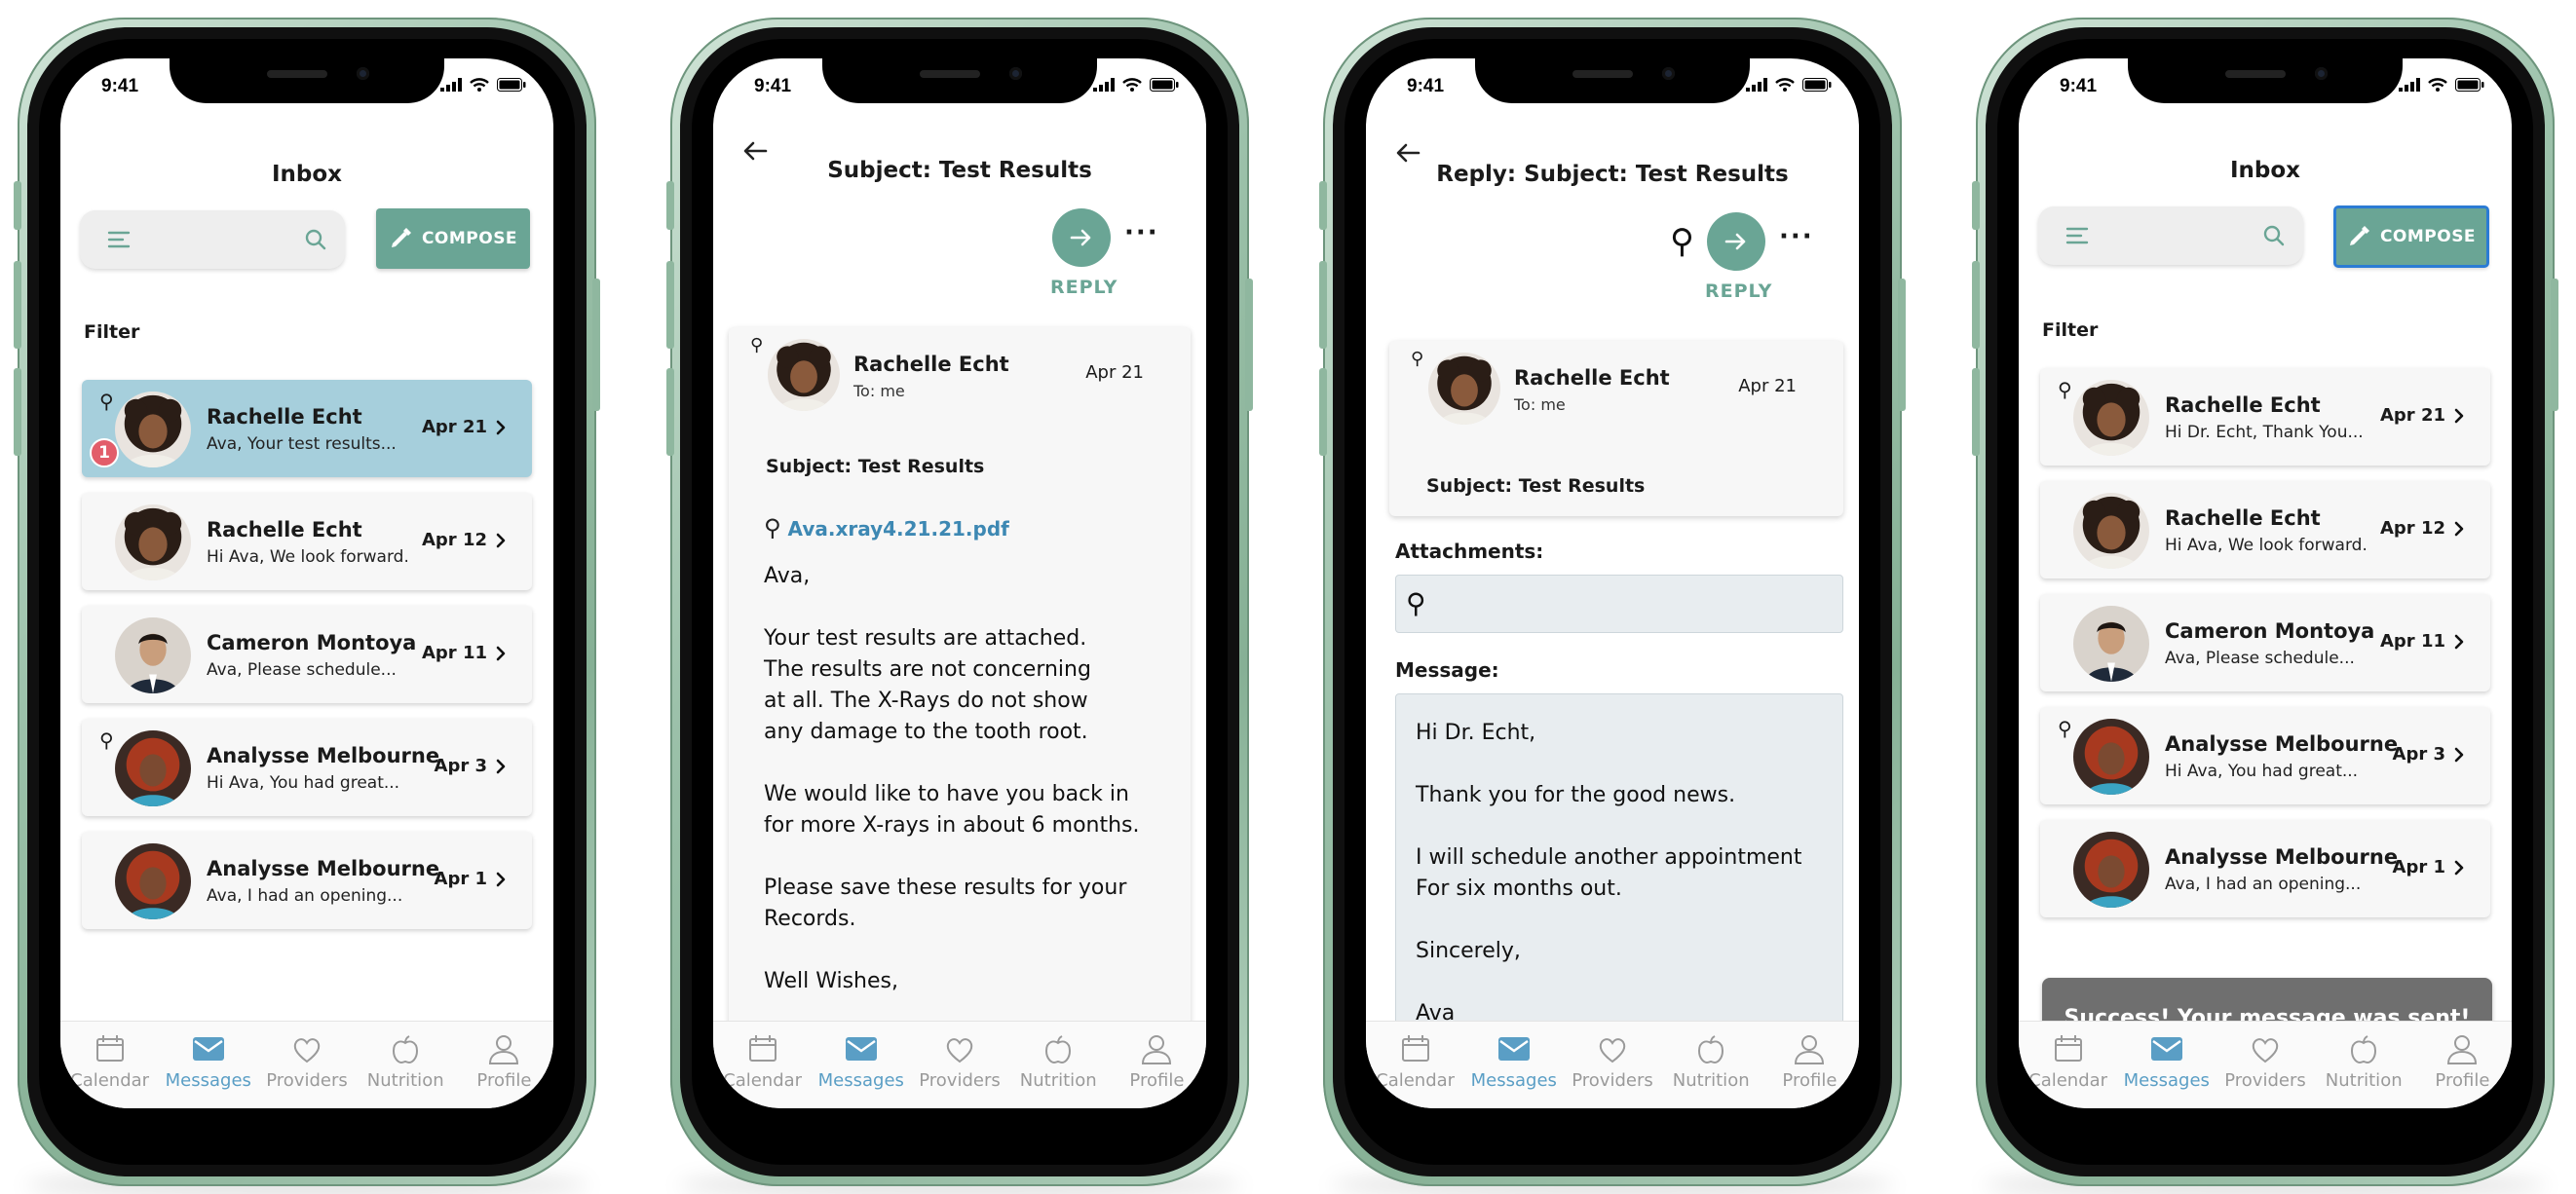 This screenshot has width=2576, height=1194. Describe the element at coordinates (483, 85) in the screenshot. I see `status-icons` at that location.